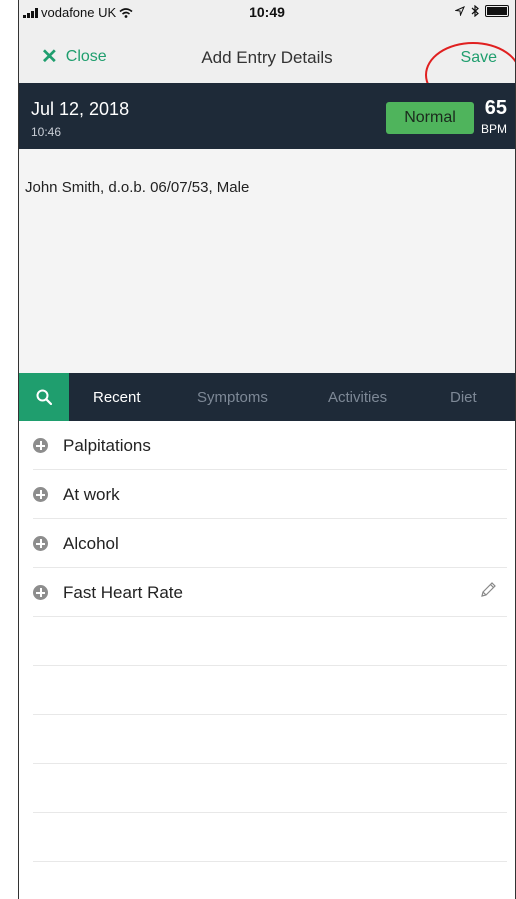 This screenshot has width=516, height=899. What do you see at coordinates (357, 397) in the screenshot?
I see `tab-activities: Activities` at bounding box center [357, 397].